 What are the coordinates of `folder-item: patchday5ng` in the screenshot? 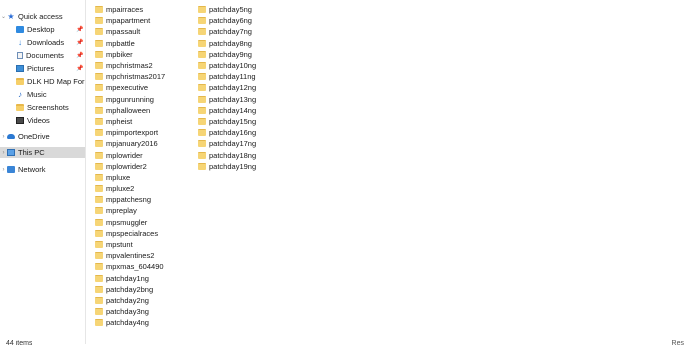 It's located at (227, 9).